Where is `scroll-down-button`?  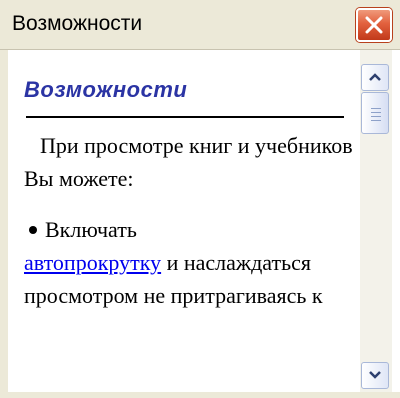
scroll-down-button is located at coordinates (375, 375).